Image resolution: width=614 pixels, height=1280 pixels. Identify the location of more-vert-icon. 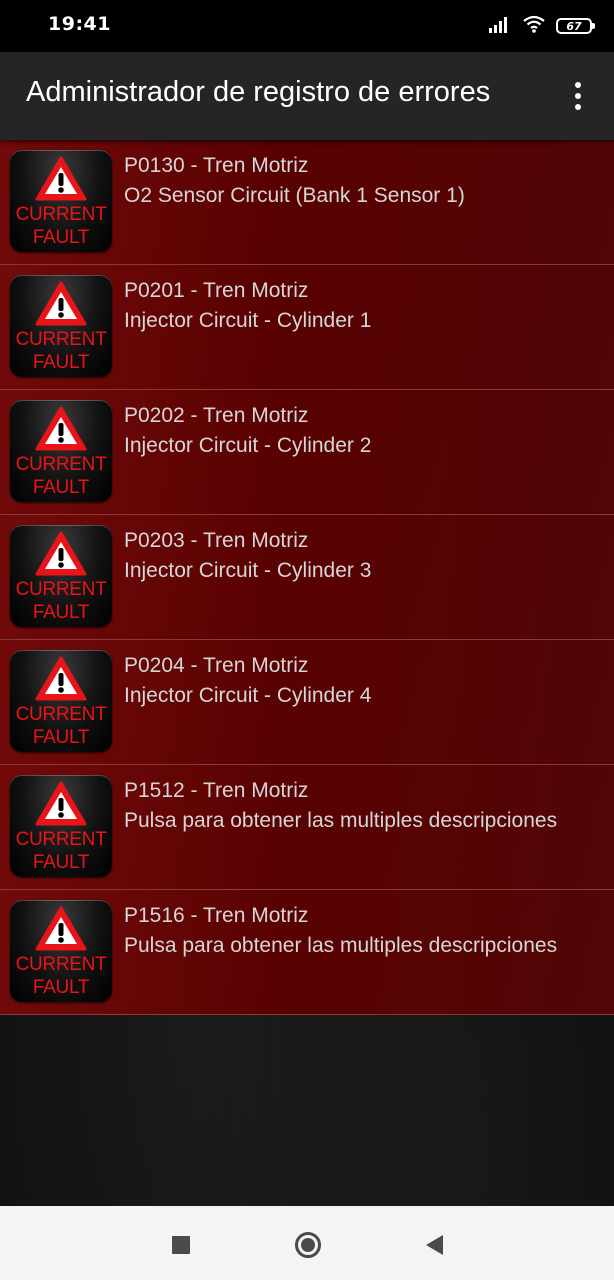
(578, 96).